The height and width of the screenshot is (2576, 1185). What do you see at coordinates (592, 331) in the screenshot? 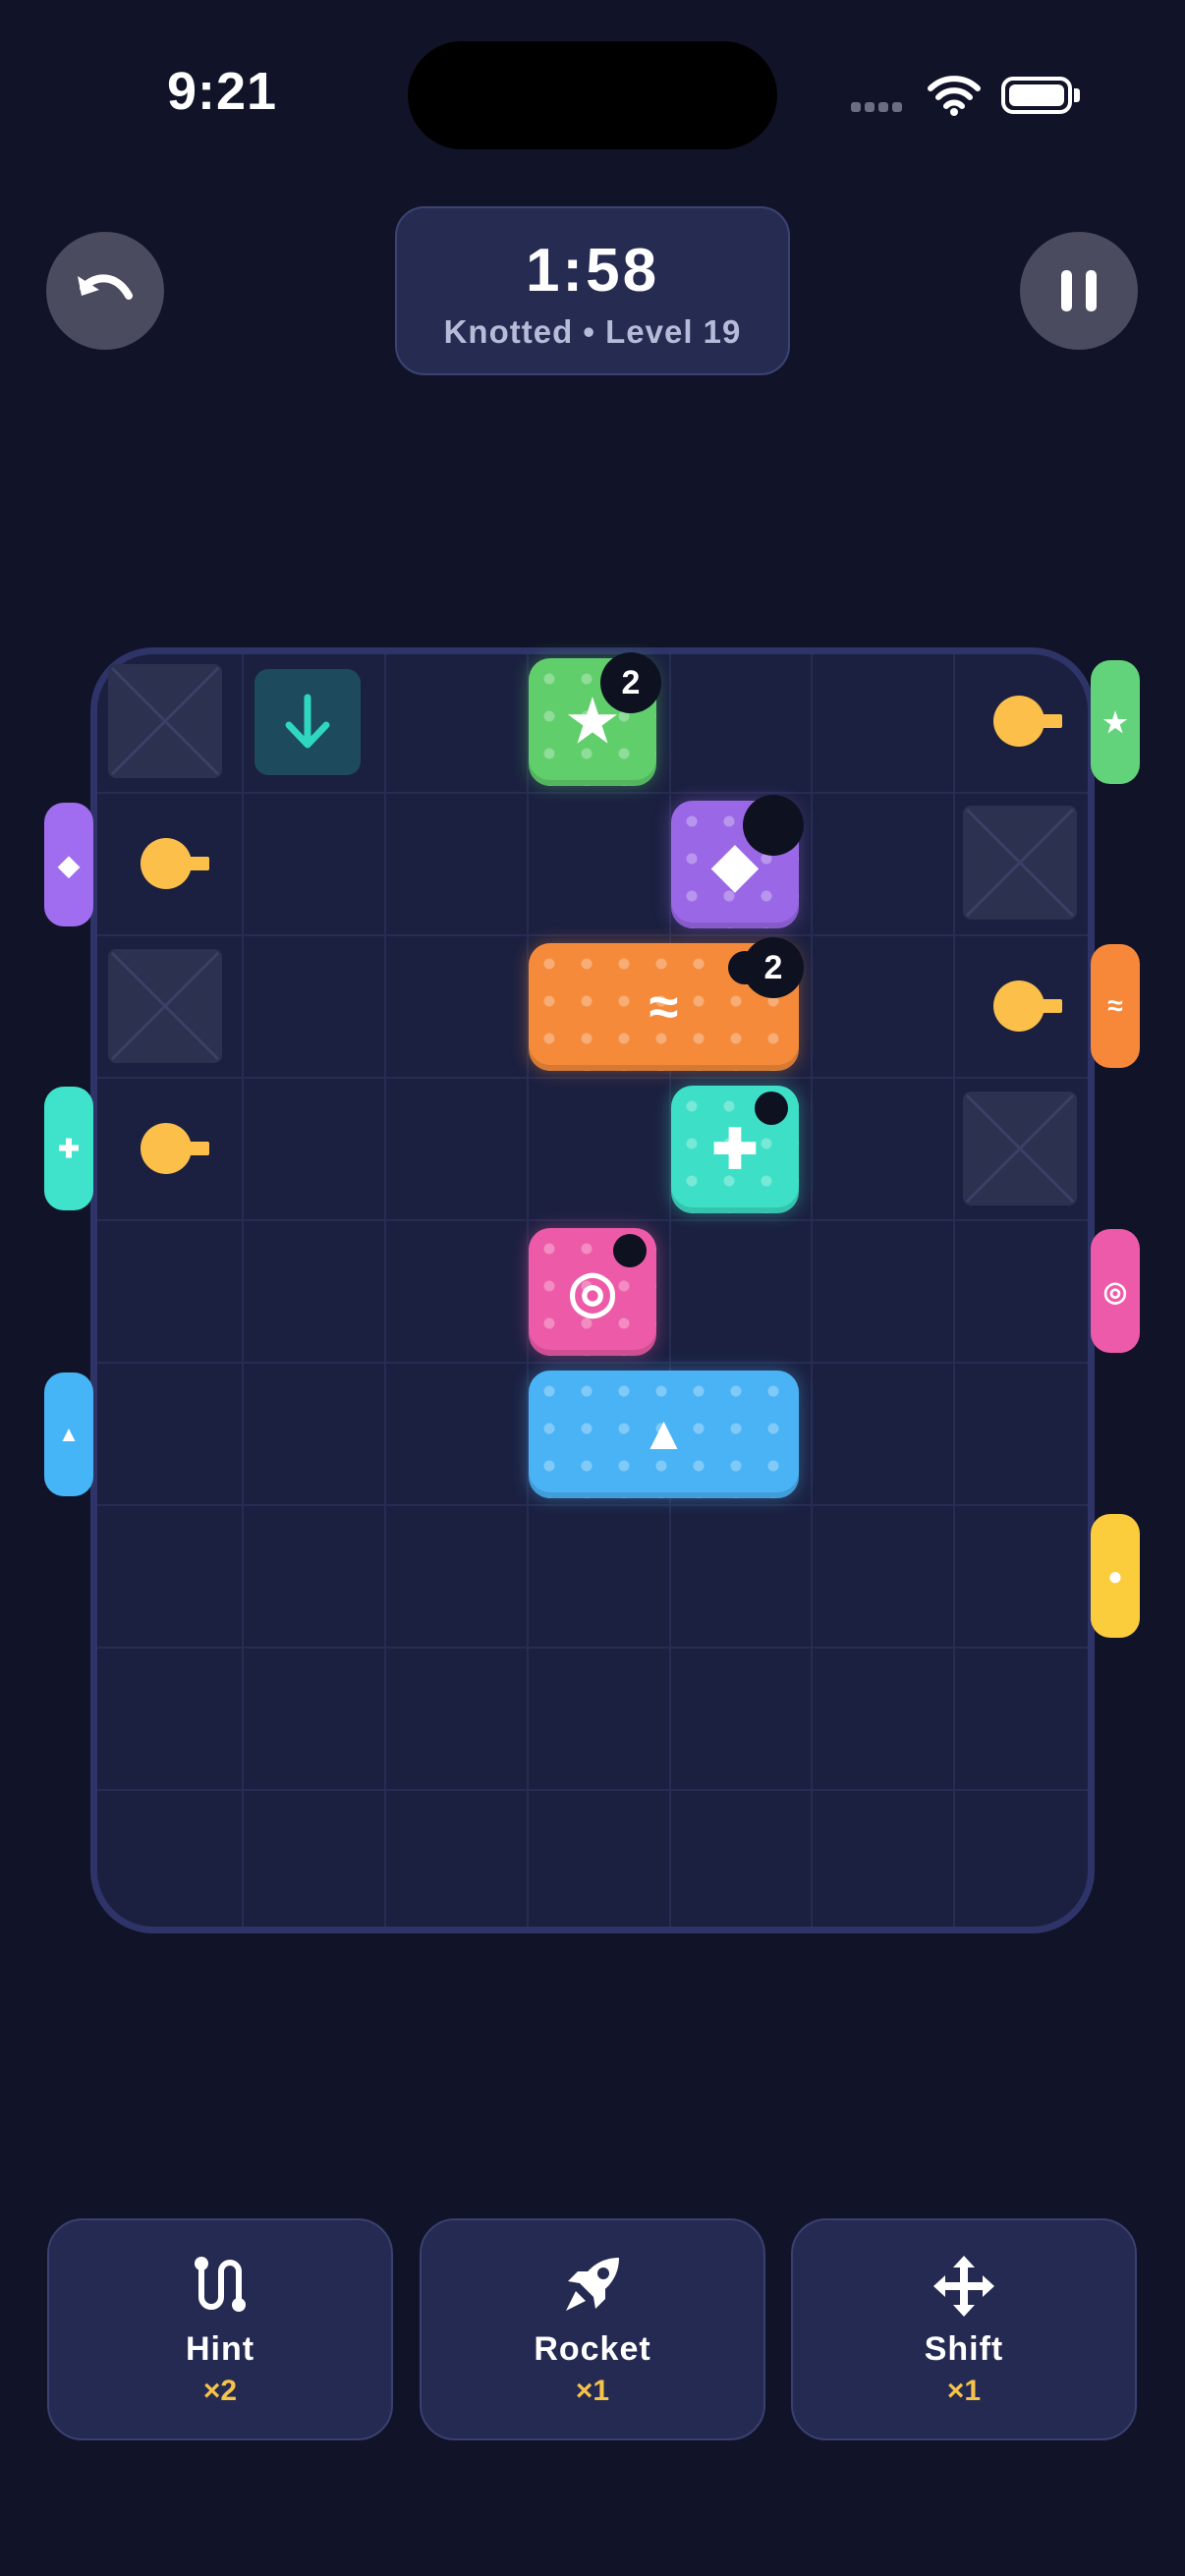
I see `level-subtitle: Knotted • Level 19` at bounding box center [592, 331].